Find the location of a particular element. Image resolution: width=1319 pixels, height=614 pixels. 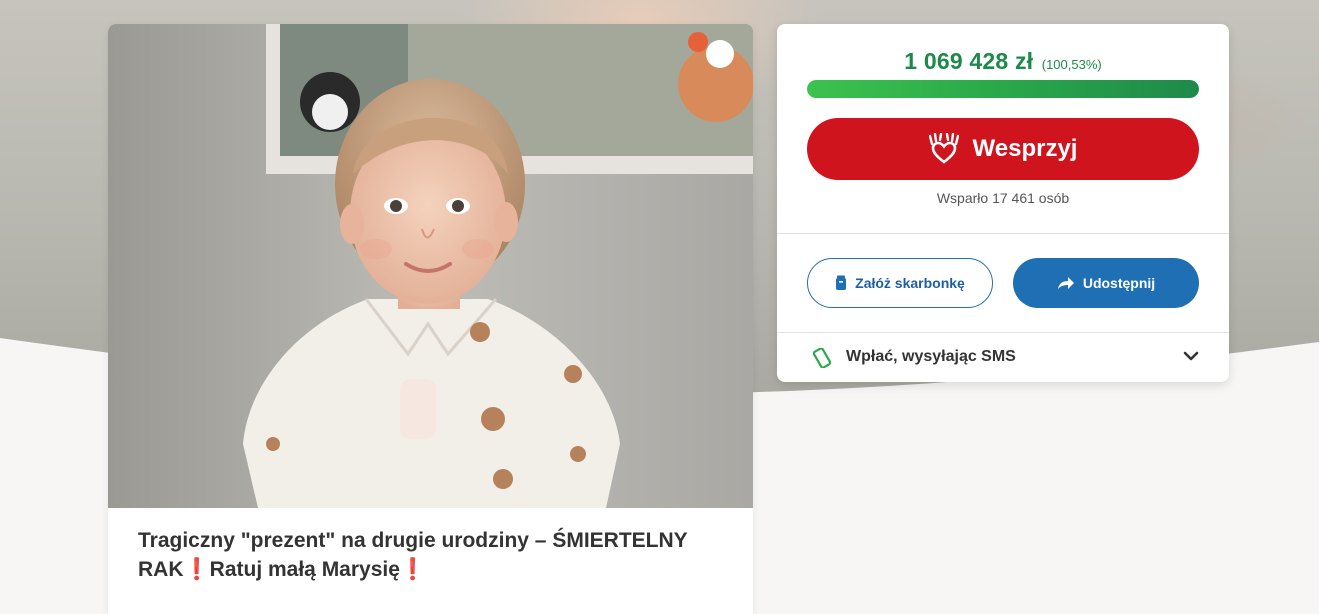

sms-donation-label: Wpłać, wysyłając SMS is located at coordinates (931, 356).